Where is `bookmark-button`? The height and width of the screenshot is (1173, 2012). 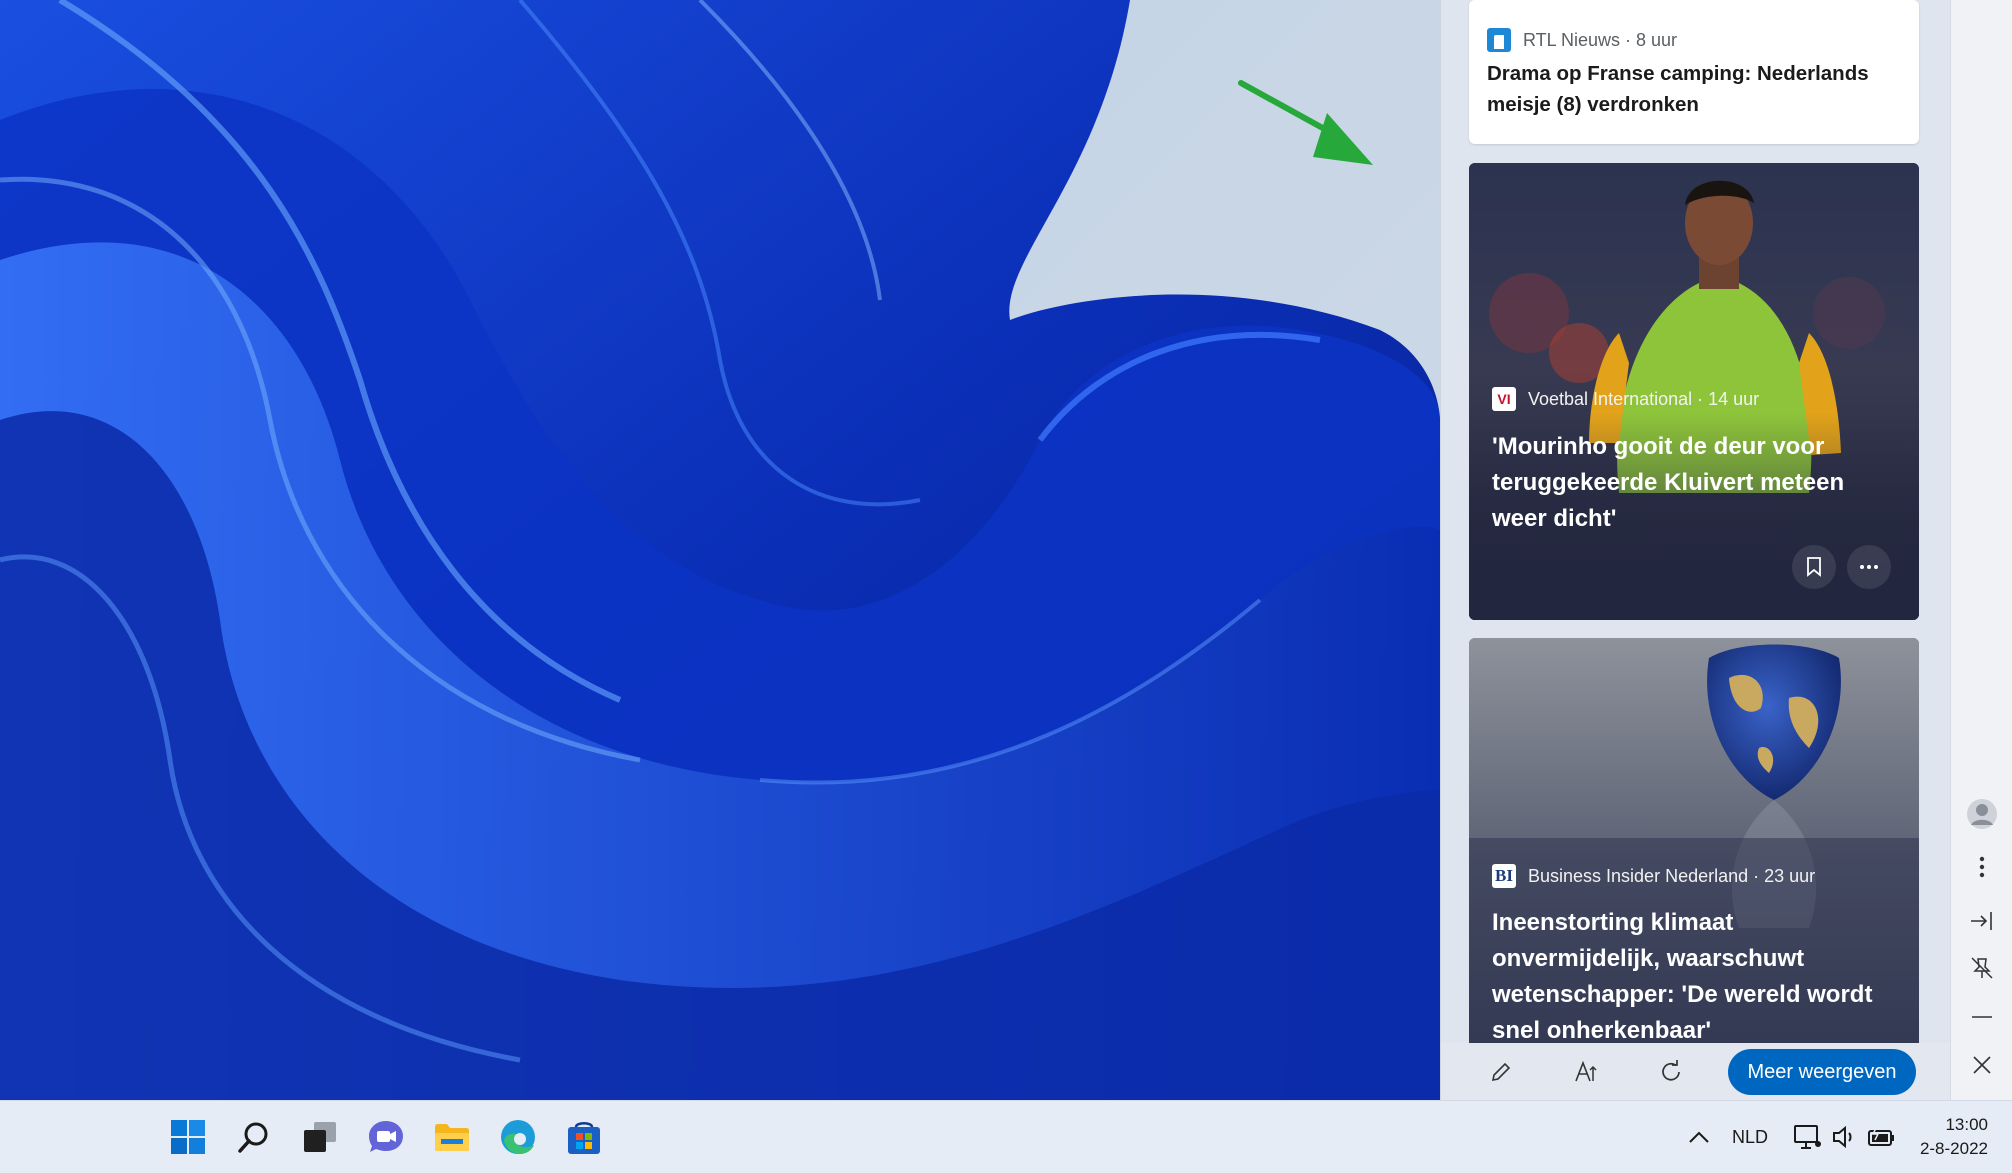
bookmark-button is located at coordinates (1814, 567).